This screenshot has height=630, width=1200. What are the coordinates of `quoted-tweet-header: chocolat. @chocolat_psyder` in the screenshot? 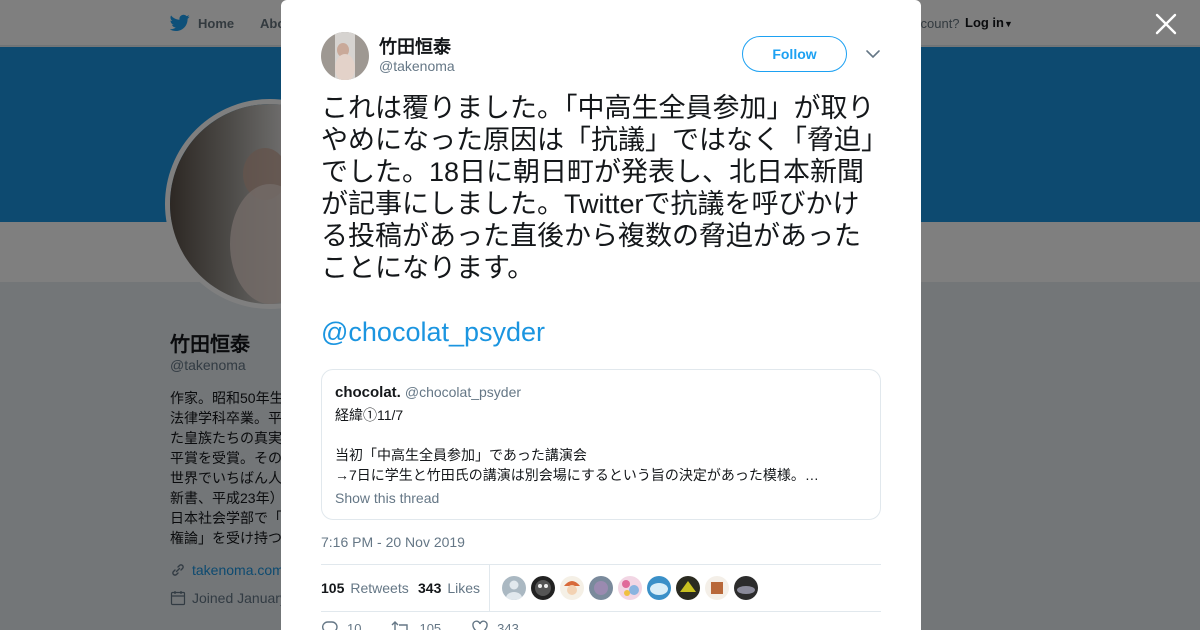 It's located at (428, 392).